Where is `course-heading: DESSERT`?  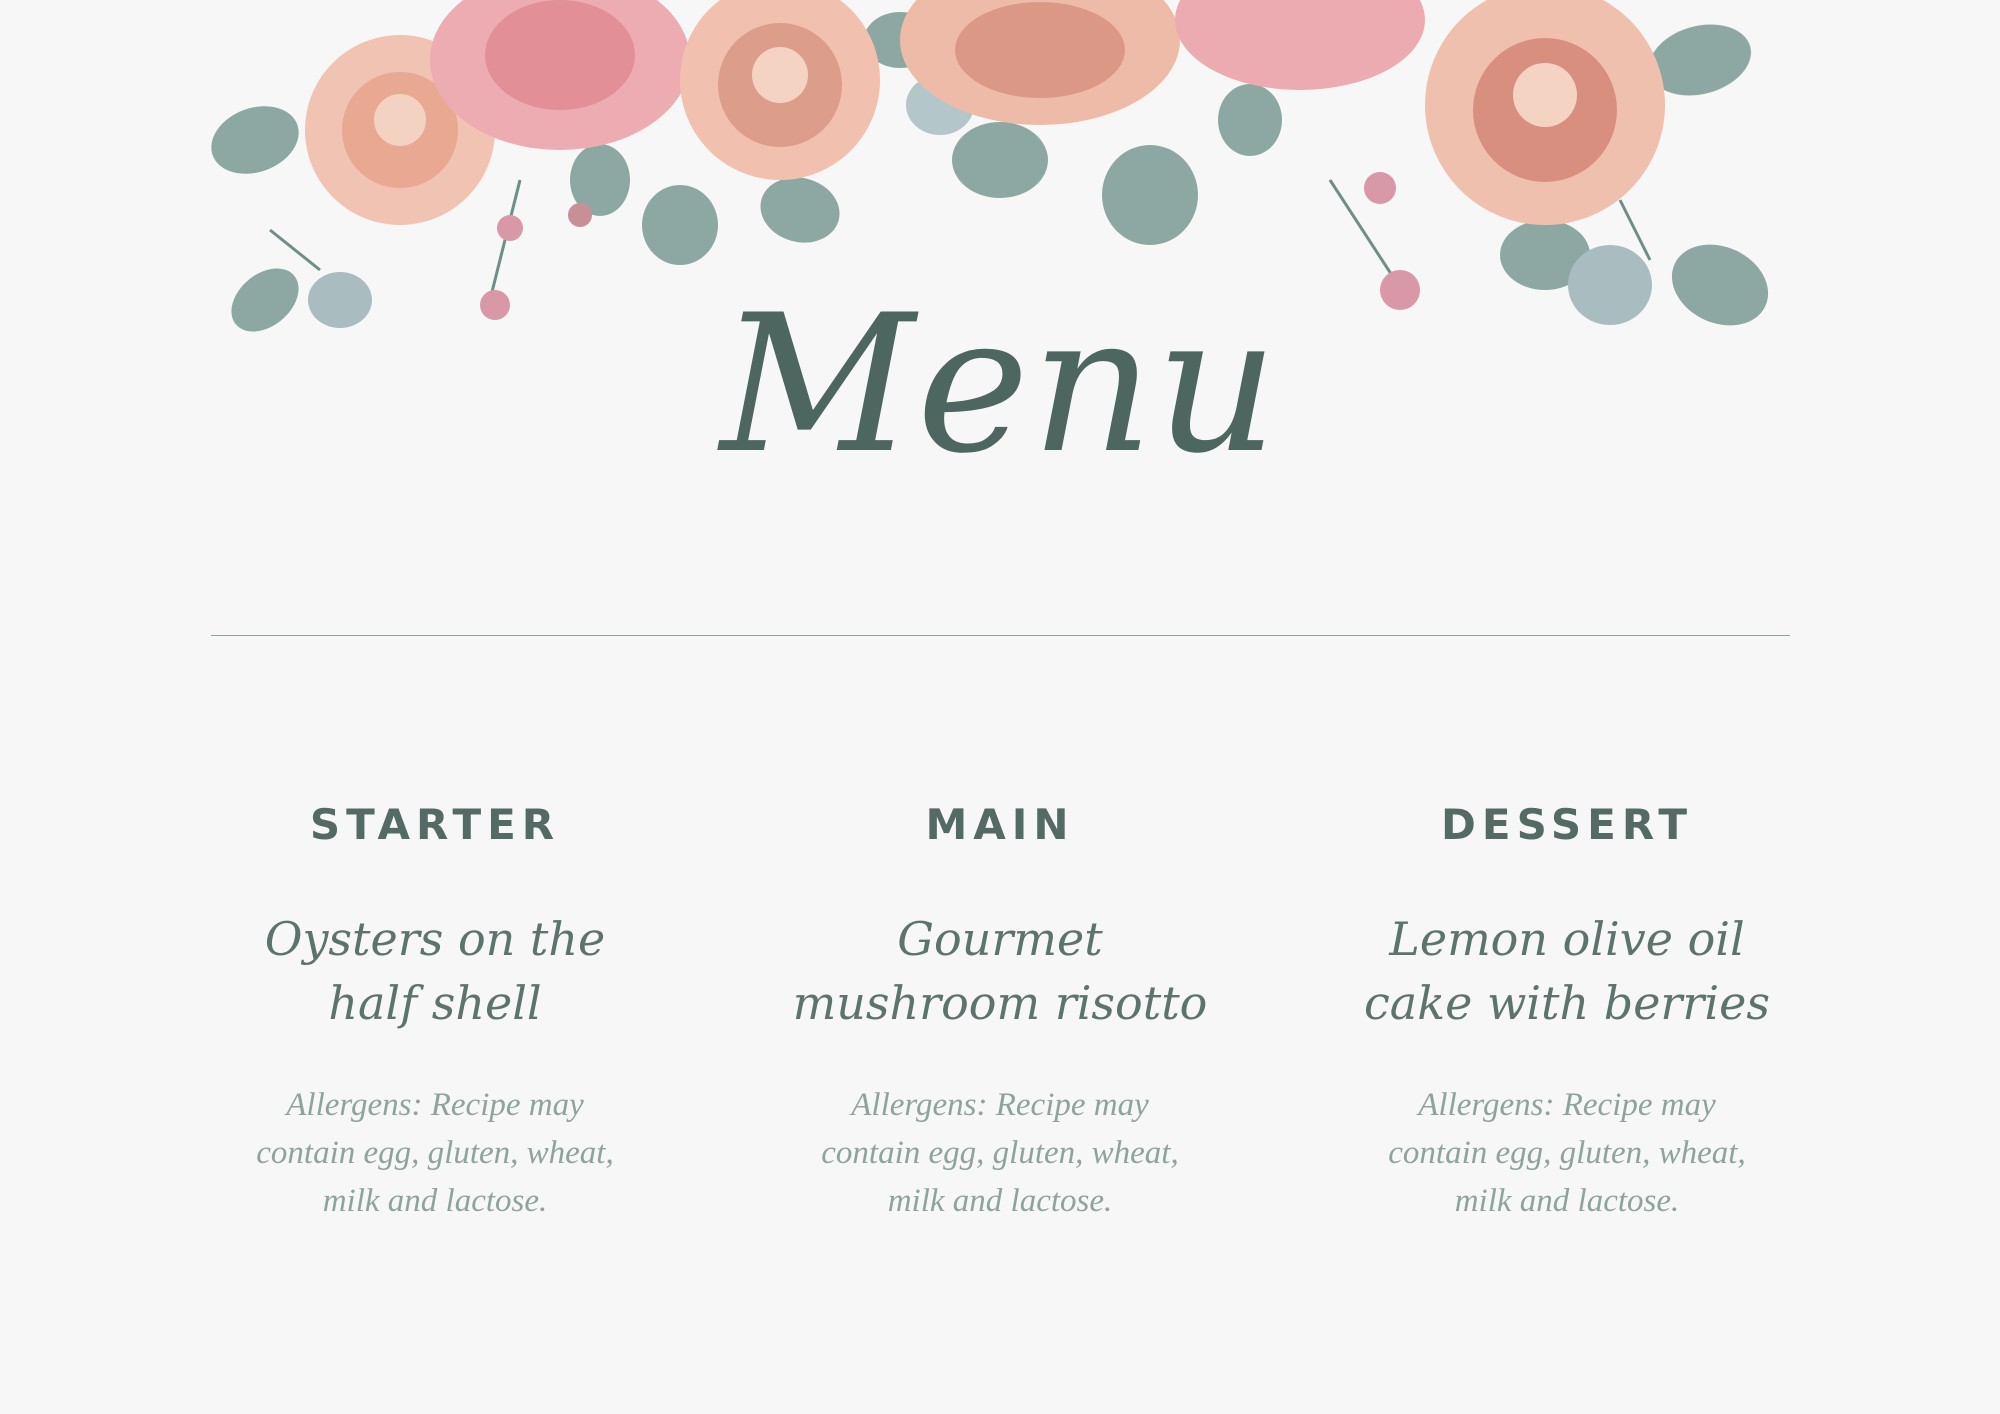 course-heading: DESSERT is located at coordinates (1567, 824).